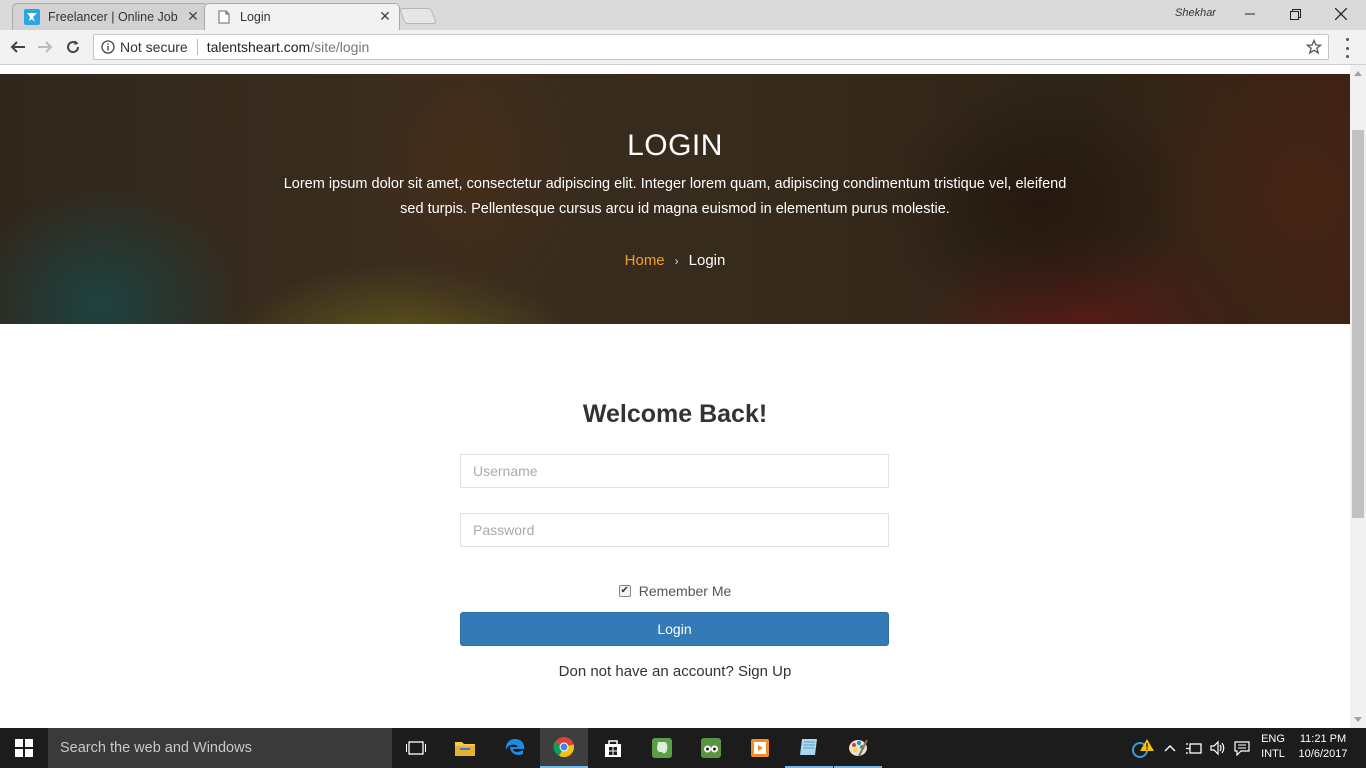 The height and width of the screenshot is (768, 1366). What do you see at coordinates (662, 748) in the screenshot?
I see `evernote-icon` at bounding box center [662, 748].